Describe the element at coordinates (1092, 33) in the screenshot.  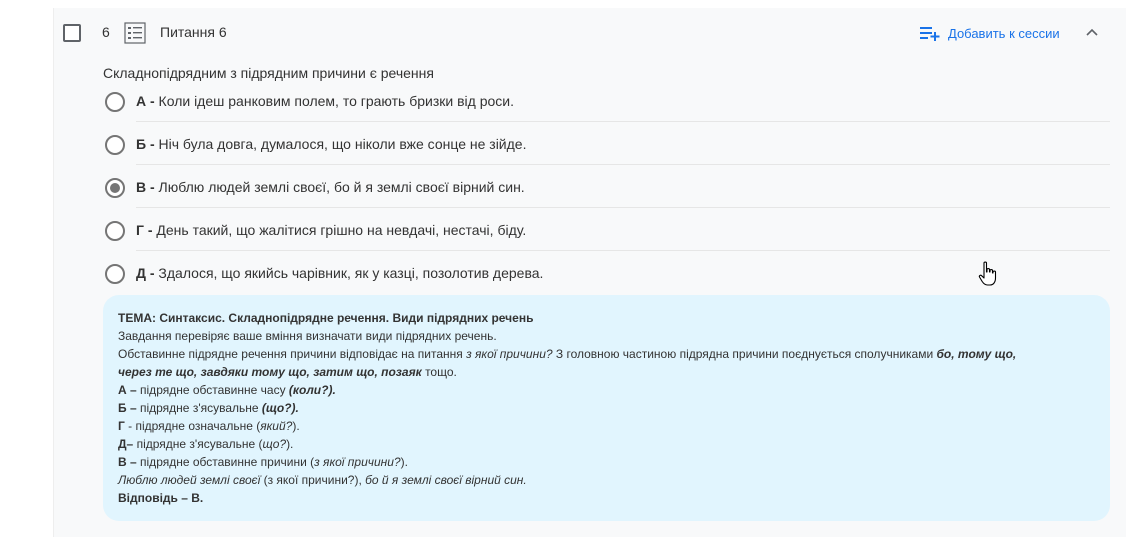
I see `chevron-up-icon` at that location.